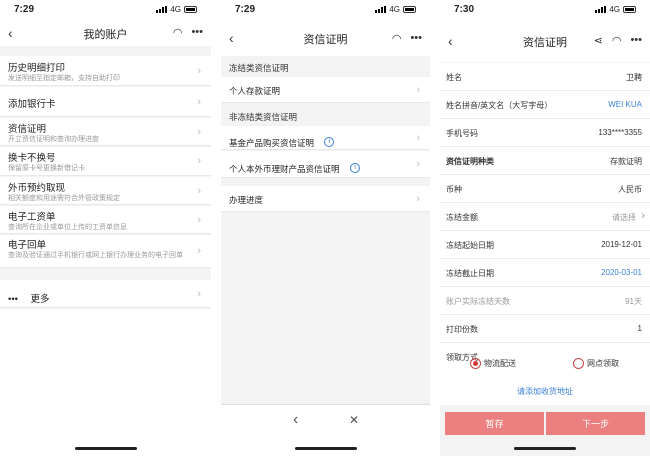 The image size is (650, 456). Describe the element at coordinates (105, 71) in the screenshot. I see `menu-item-history-print: 历史明细打印 发送明细至指定邮箱，支持自助打印 ›` at that location.